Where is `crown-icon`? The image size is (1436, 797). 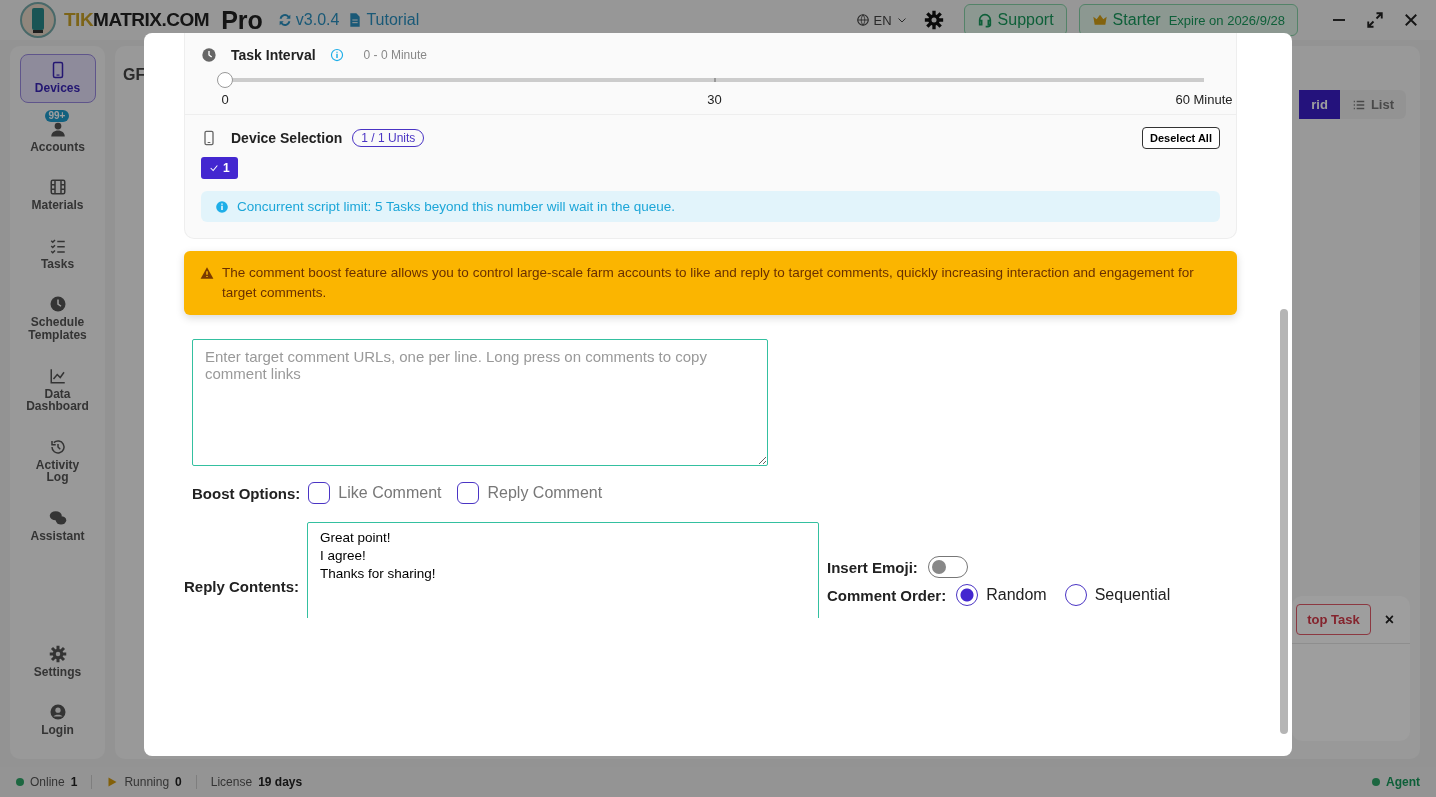 crown-icon is located at coordinates (1099, 20).